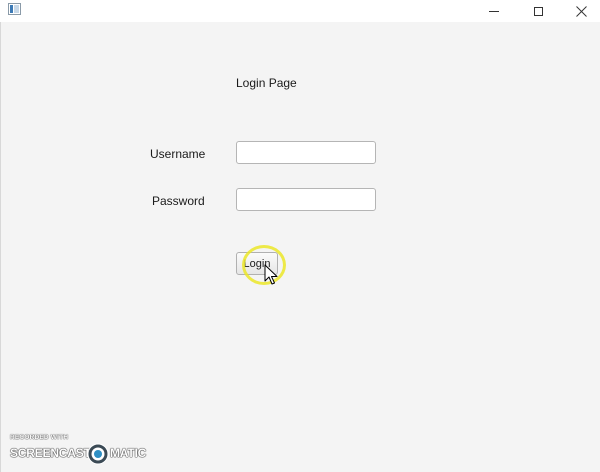  Describe the element at coordinates (178, 201) in the screenshot. I see `password-label: Password` at that location.